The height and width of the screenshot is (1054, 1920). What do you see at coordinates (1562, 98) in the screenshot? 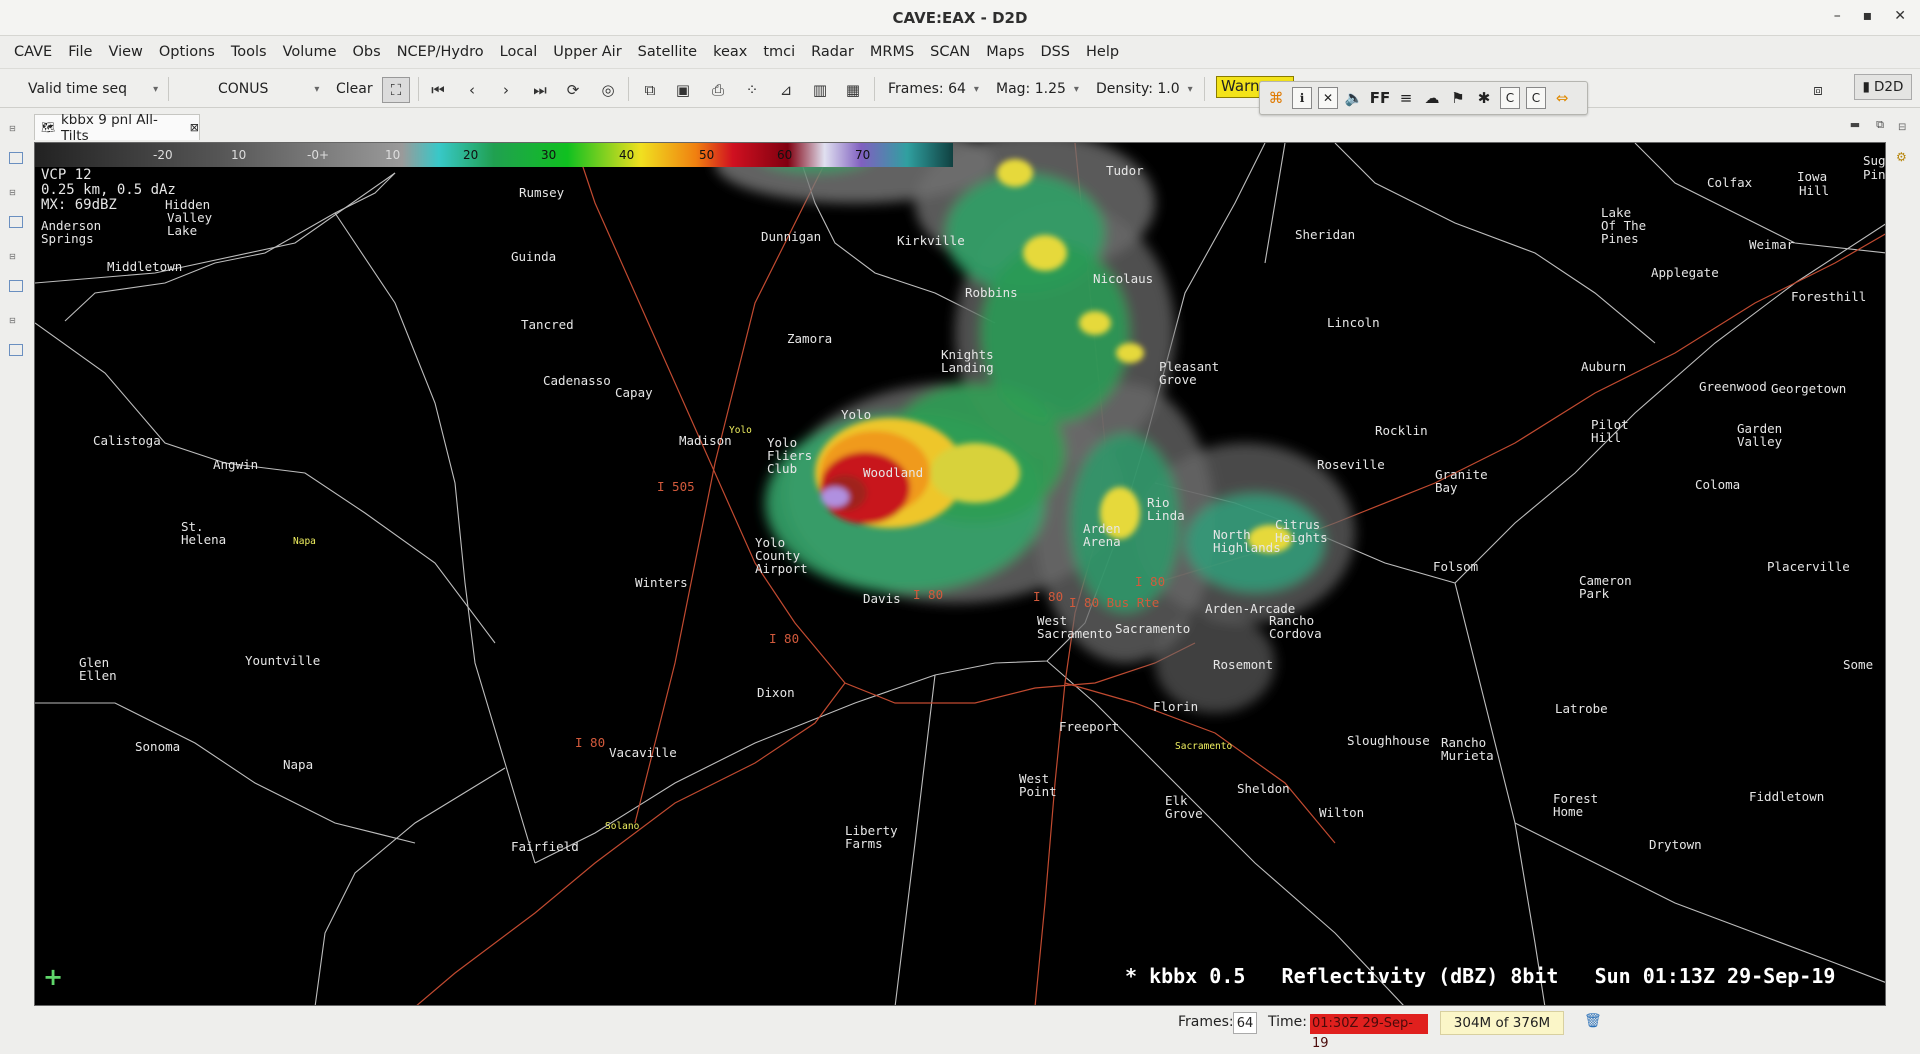
I see `swap-arrows-icon: ⇔` at bounding box center [1562, 98].